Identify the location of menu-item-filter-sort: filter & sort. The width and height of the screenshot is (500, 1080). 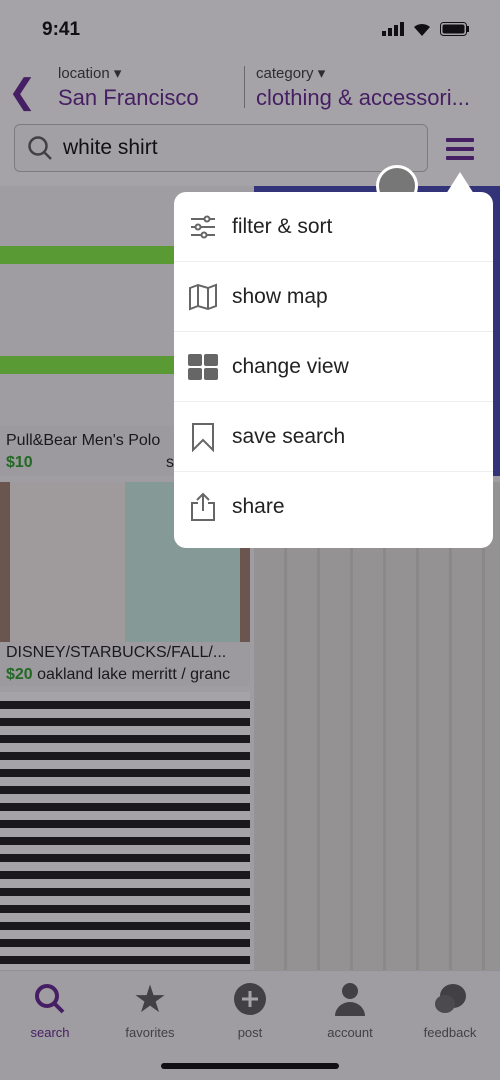
(333, 227).